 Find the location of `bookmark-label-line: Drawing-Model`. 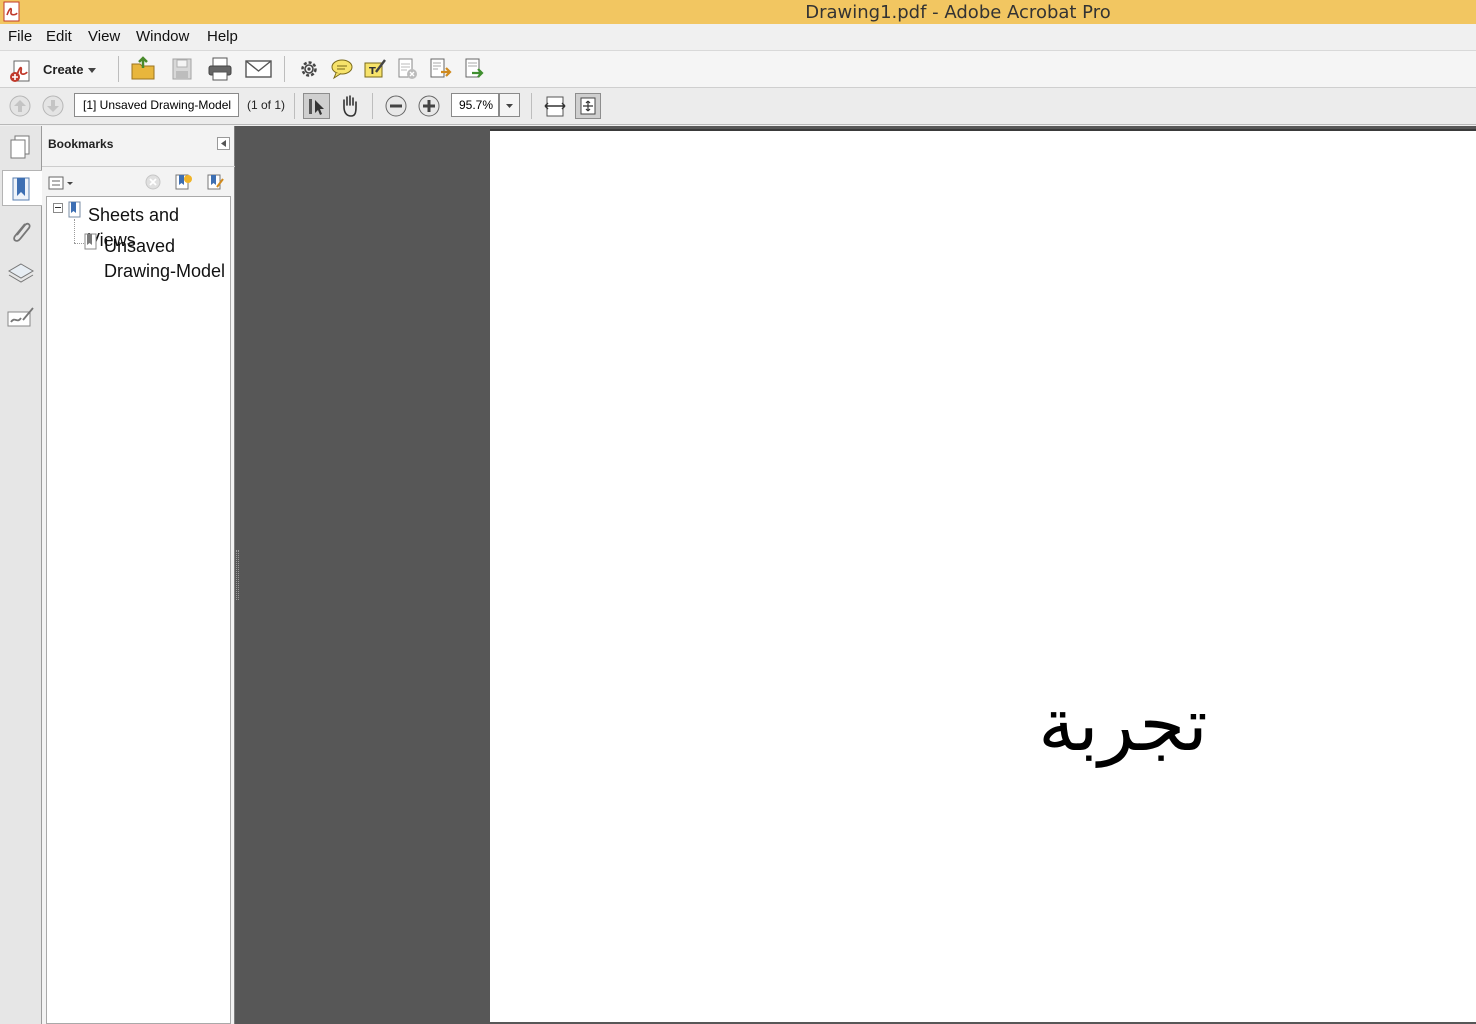

bookmark-label-line: Drawing-Model is located at coordinates (165, 271).